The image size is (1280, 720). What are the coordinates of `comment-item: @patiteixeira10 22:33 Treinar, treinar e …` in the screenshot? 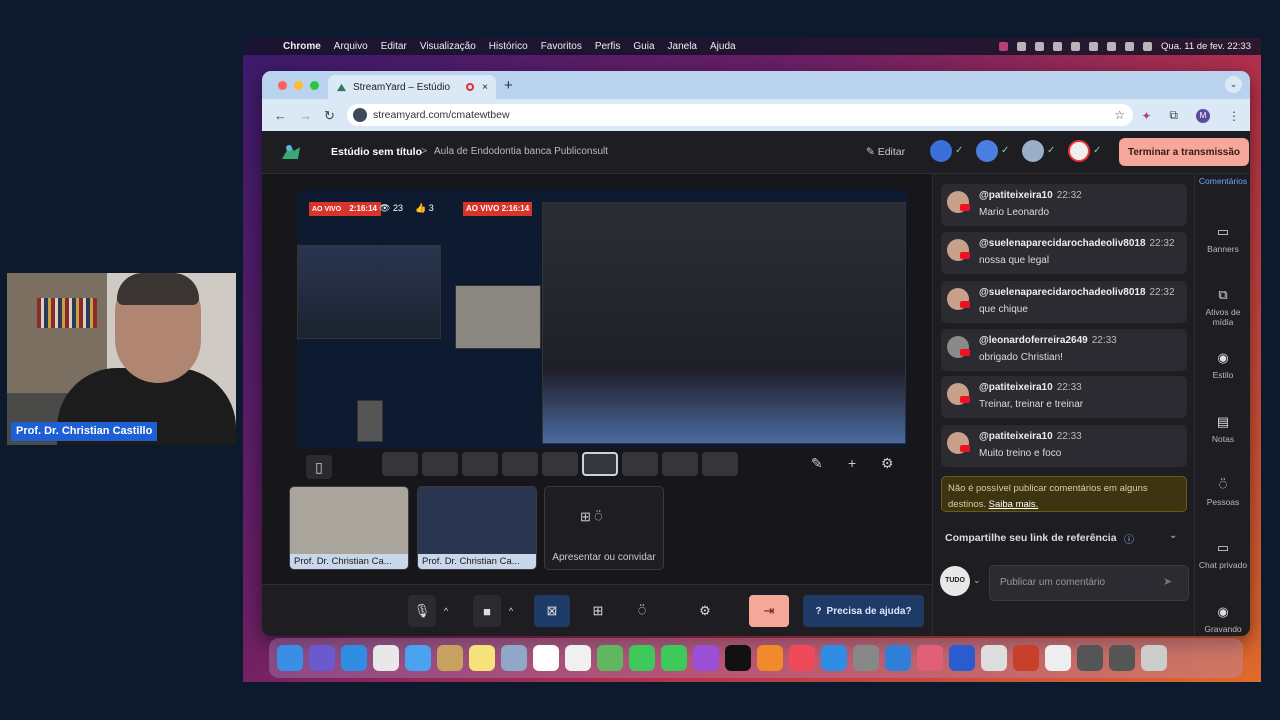 It's located at (1064, 397).